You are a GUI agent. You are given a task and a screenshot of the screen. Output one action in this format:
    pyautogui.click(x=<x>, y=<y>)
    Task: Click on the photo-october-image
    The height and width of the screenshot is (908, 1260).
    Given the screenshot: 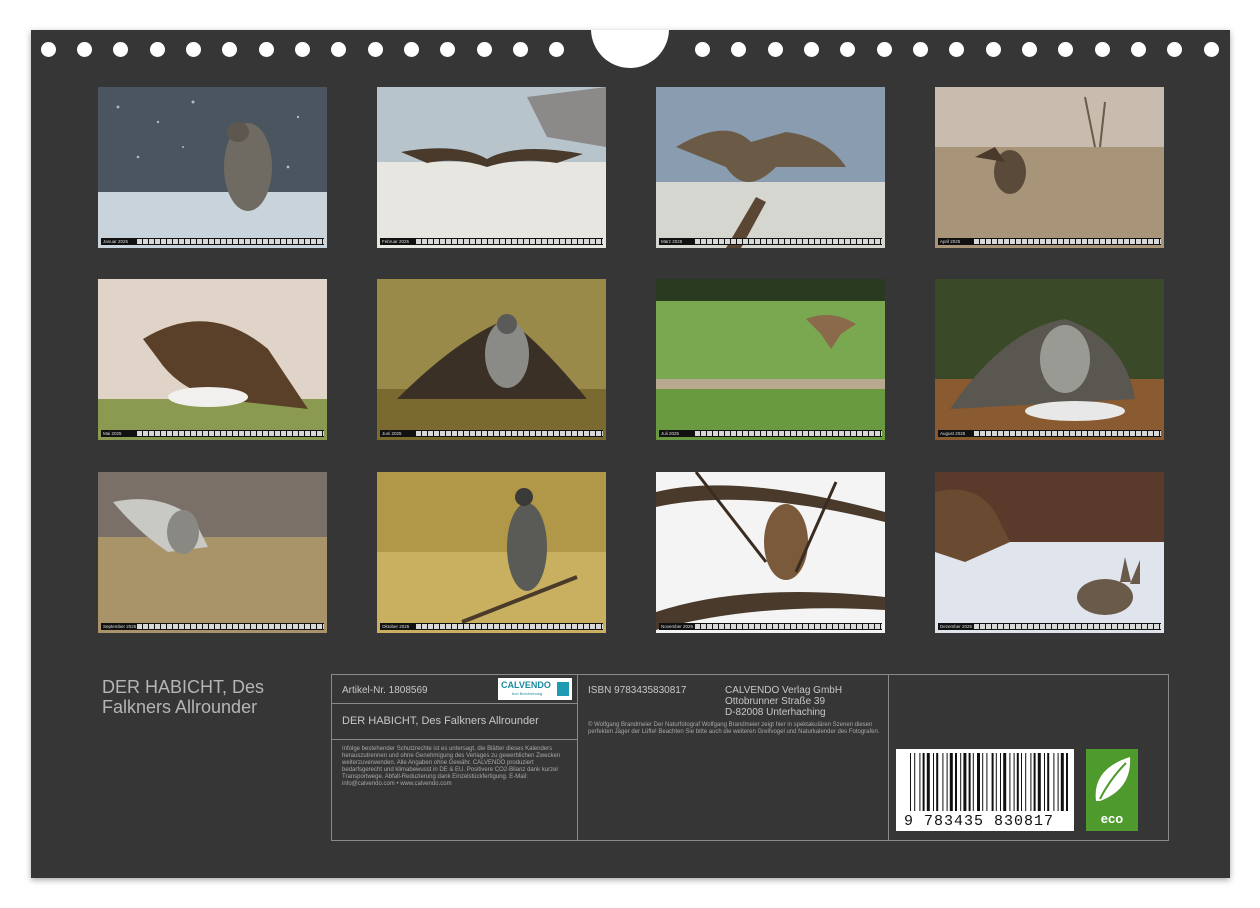 What is the action you would take?
    pyautogui.click(x=491, y=552)
    